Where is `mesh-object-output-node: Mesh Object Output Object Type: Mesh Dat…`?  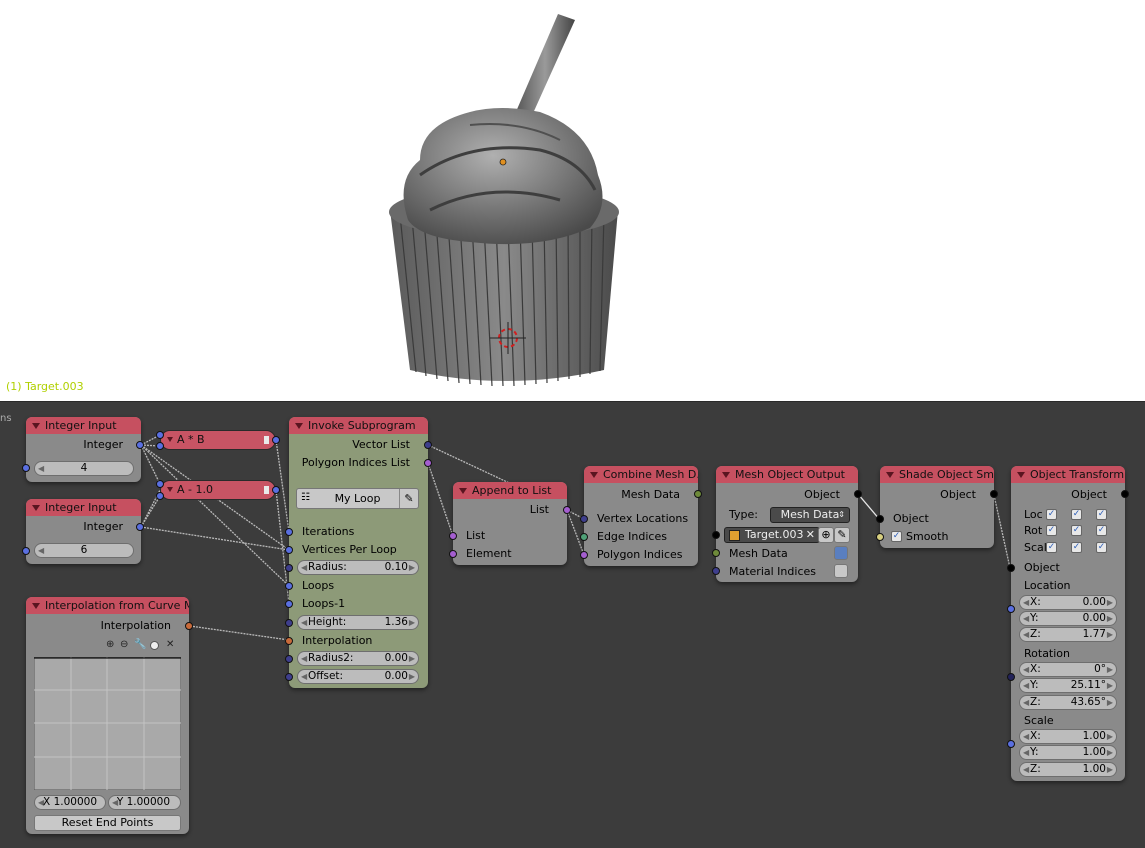
mesh-object-output-node: Mesh Object Output Object Type: Mesh Dat… is located at coordinates (787, 524).